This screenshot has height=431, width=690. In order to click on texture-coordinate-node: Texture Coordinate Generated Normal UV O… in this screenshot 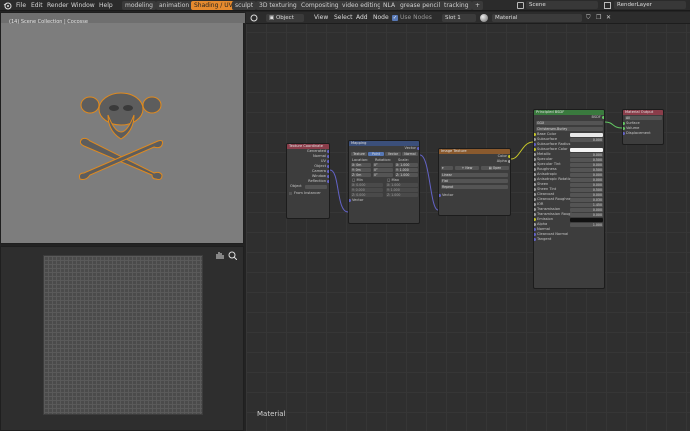, I will do `click(308, 181)`.